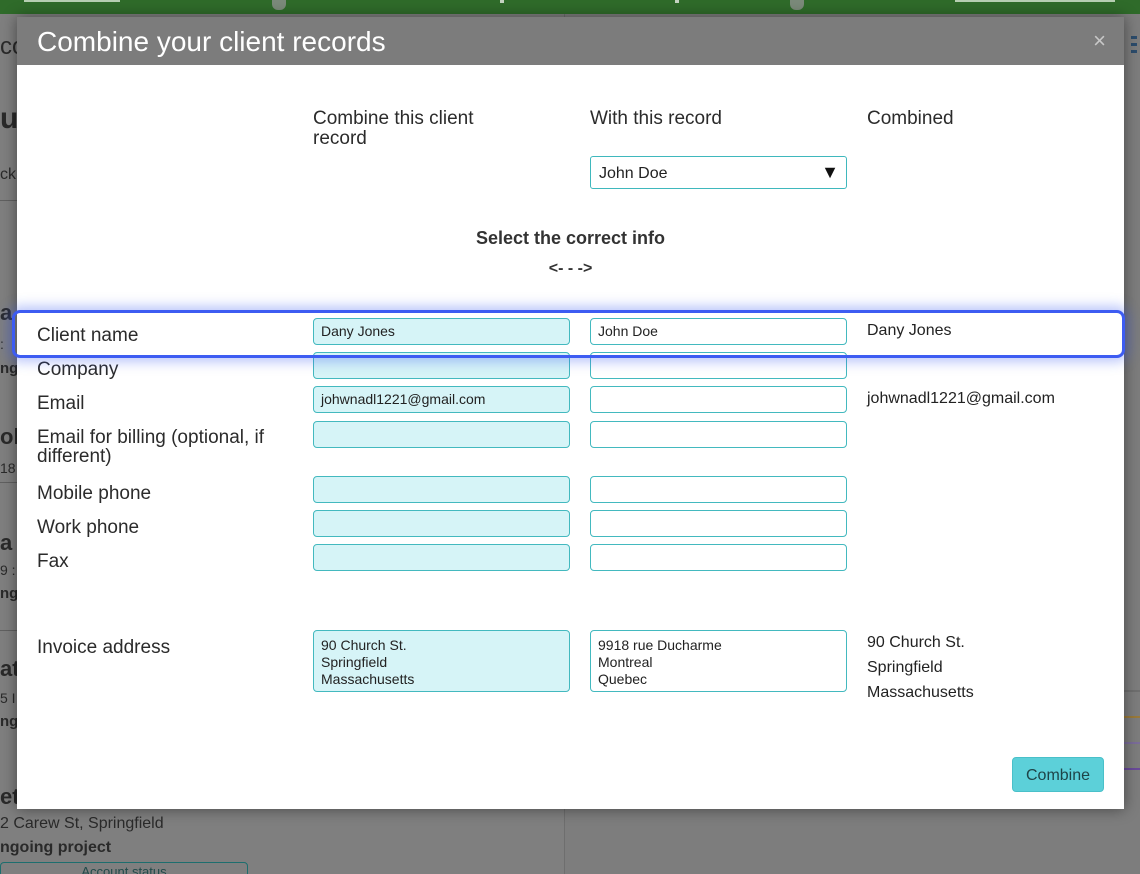 This screenshot has height=874, width=1140. What do you see at coordinates (9, 118) in the screenshot?
I see `bg-heading-fragment: u` at bounding box center [9, 118].